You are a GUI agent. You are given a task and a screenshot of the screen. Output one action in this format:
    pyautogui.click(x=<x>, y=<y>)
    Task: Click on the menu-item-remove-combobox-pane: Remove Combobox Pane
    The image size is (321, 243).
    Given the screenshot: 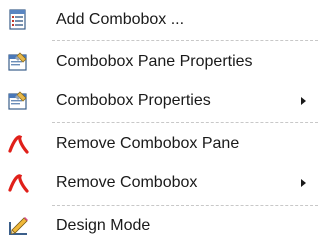 What is the action you would take?
    pyautogui.click(x=160, y=144)
    